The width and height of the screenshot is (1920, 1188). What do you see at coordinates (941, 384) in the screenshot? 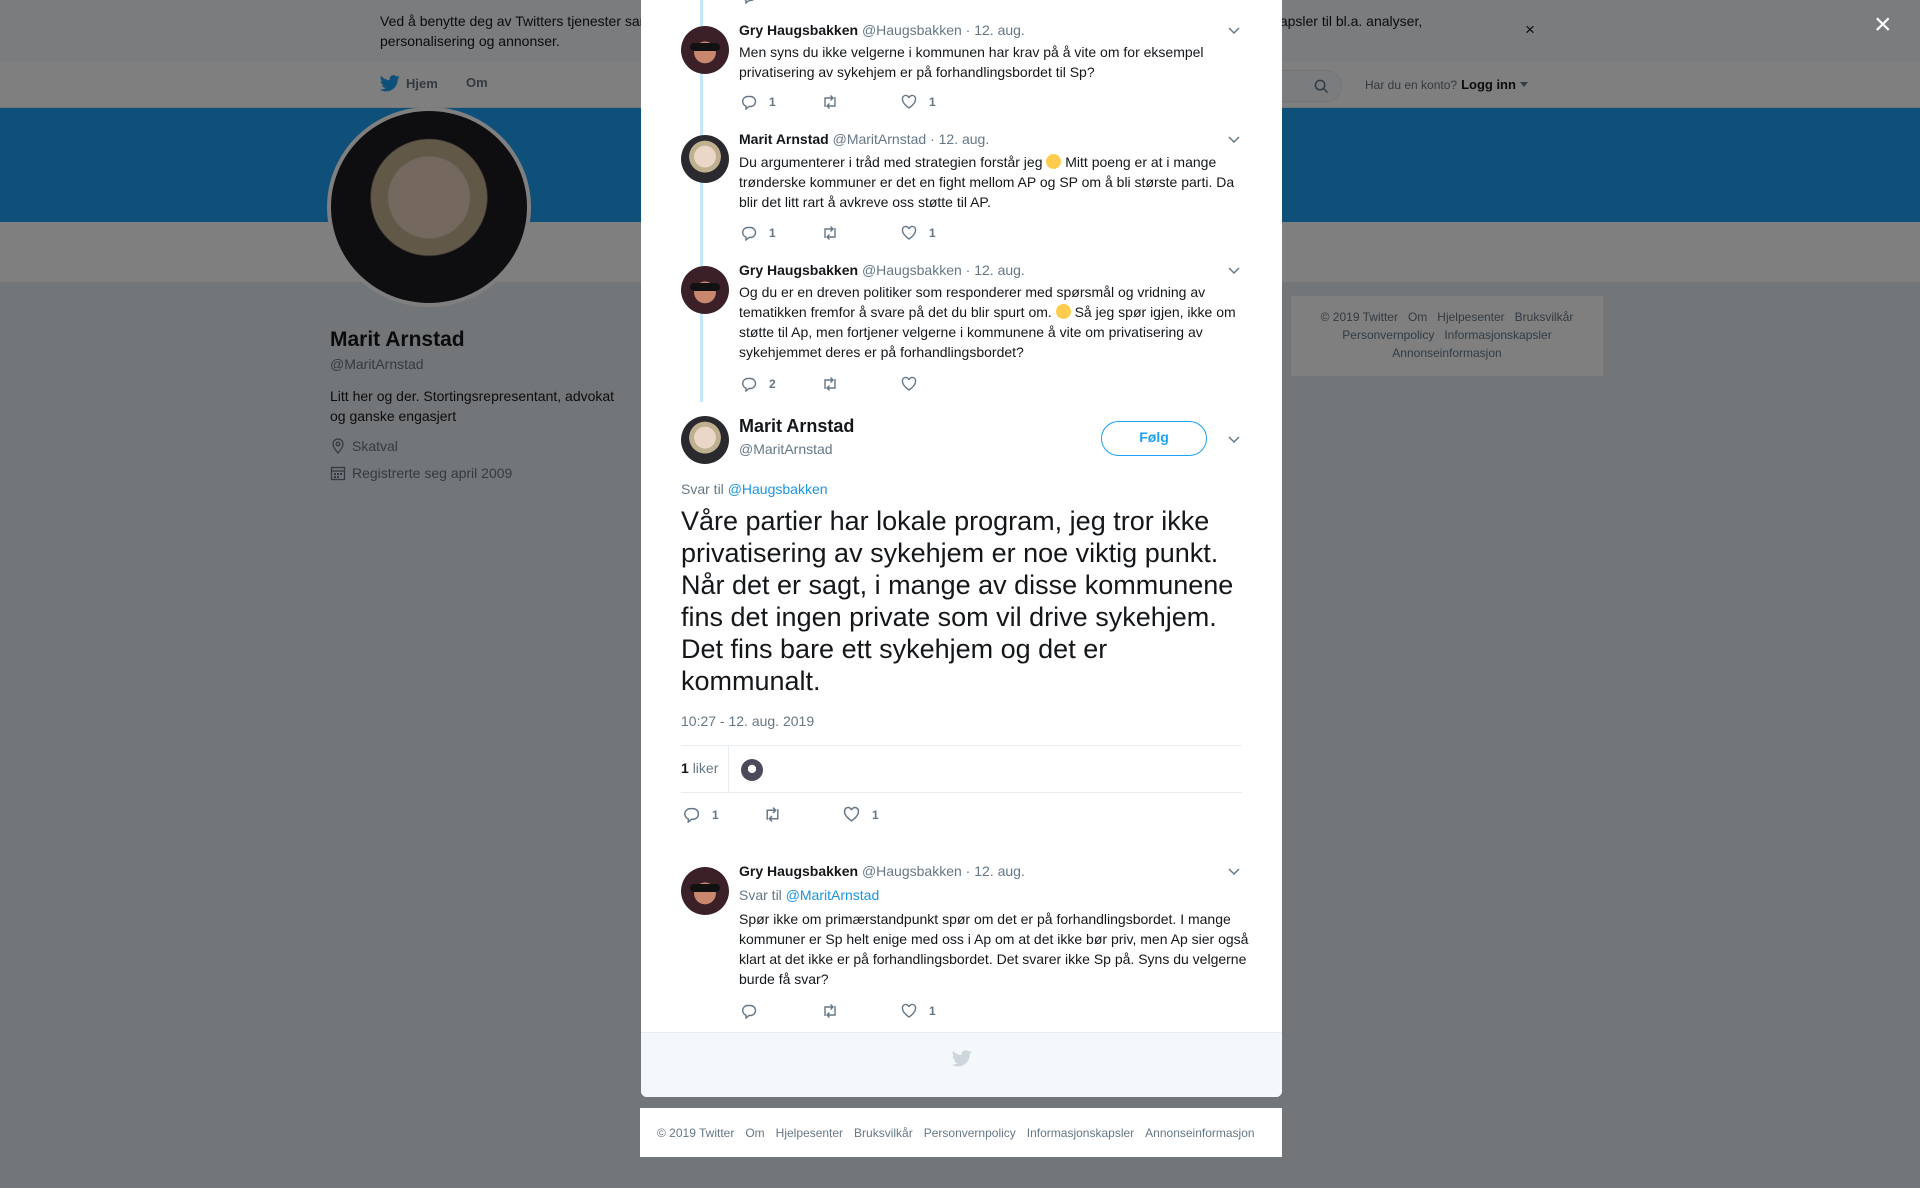
I see `like-button` at bounding box center [941, 384].